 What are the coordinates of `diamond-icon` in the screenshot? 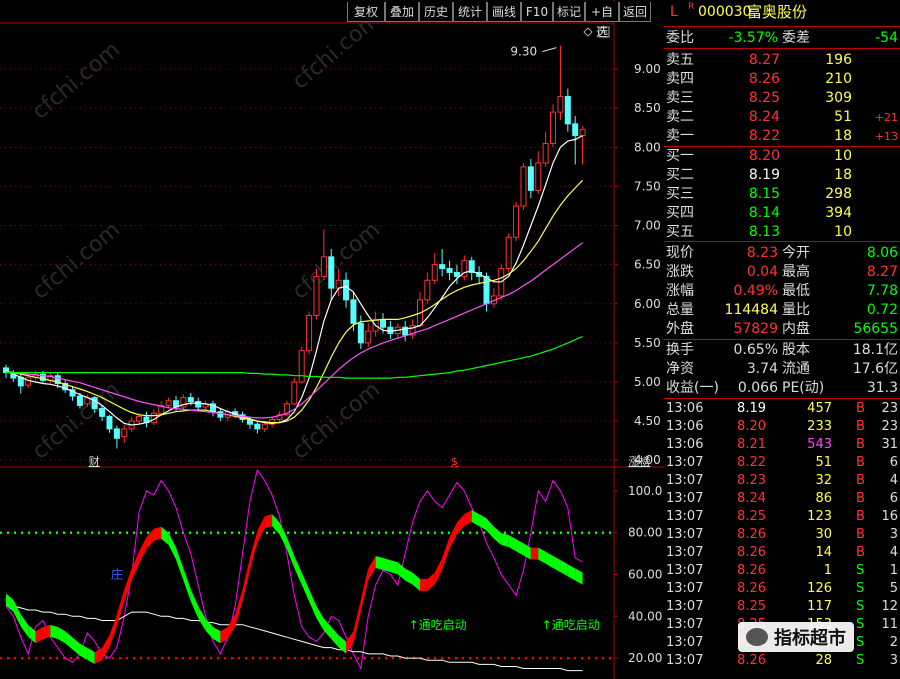 It's located at (588, 32).